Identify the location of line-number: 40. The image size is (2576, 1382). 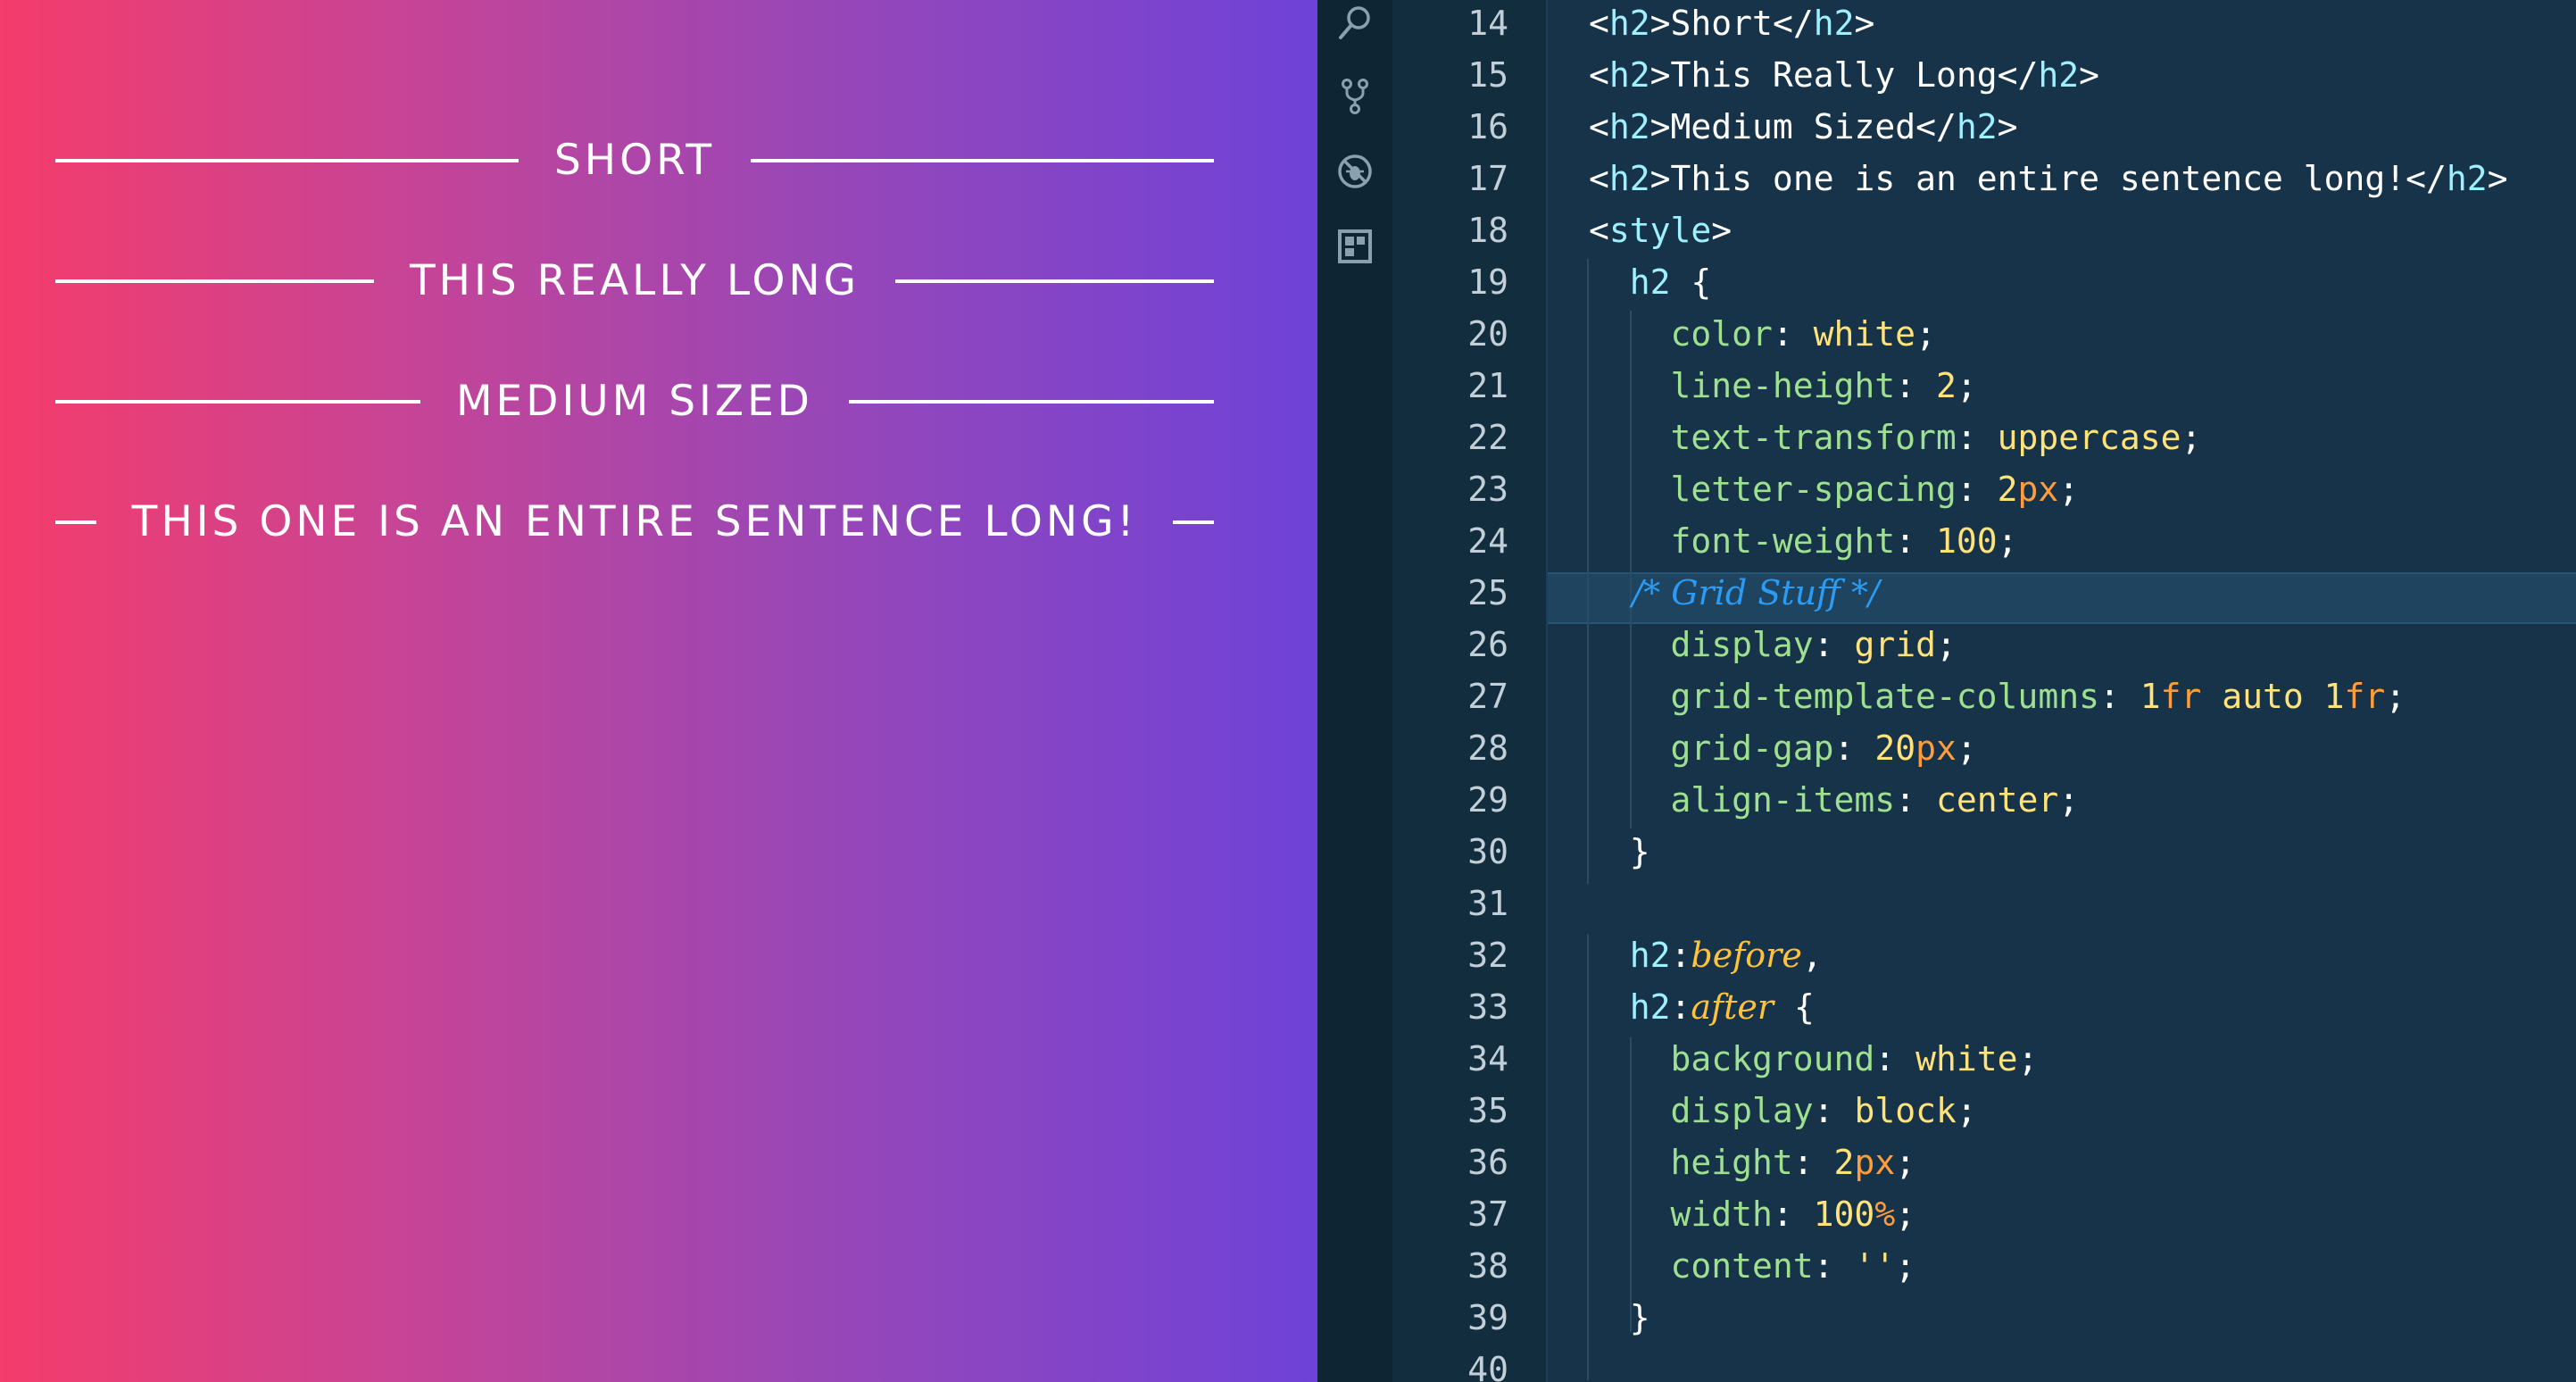
(1488, 1366).